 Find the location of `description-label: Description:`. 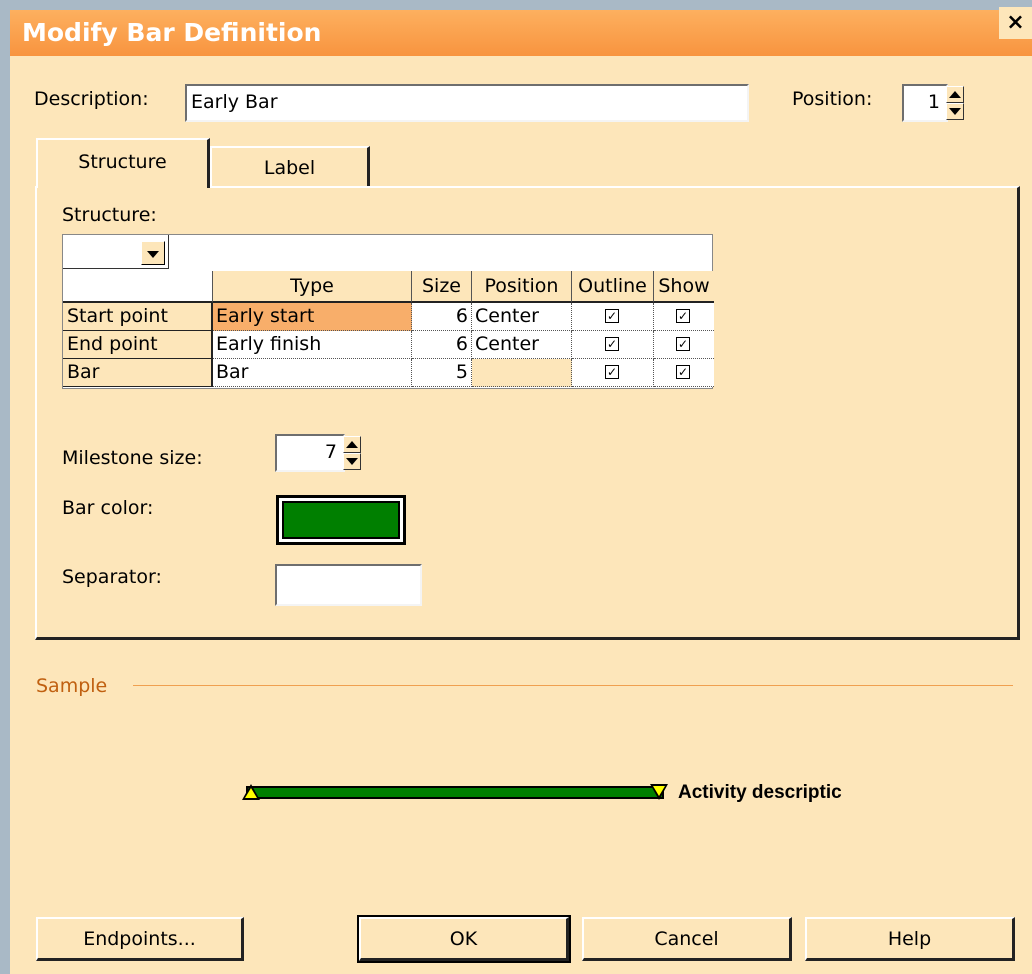

description-label: Description: is located at coordinates (91, 99).